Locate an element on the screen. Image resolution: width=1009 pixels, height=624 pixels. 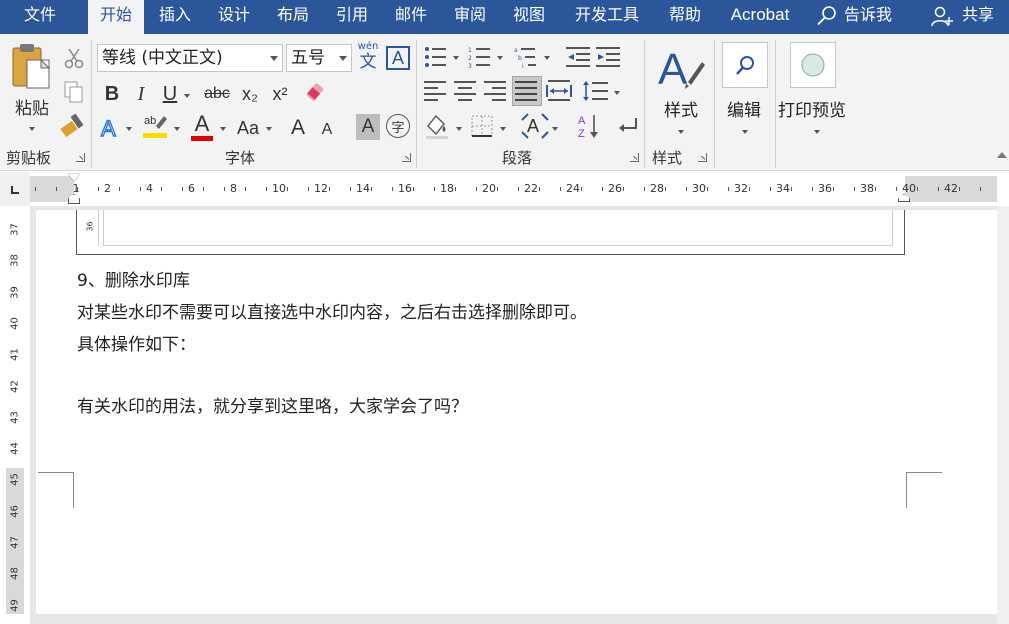
font-dialog-launcher is located at coordinates (406, 157).